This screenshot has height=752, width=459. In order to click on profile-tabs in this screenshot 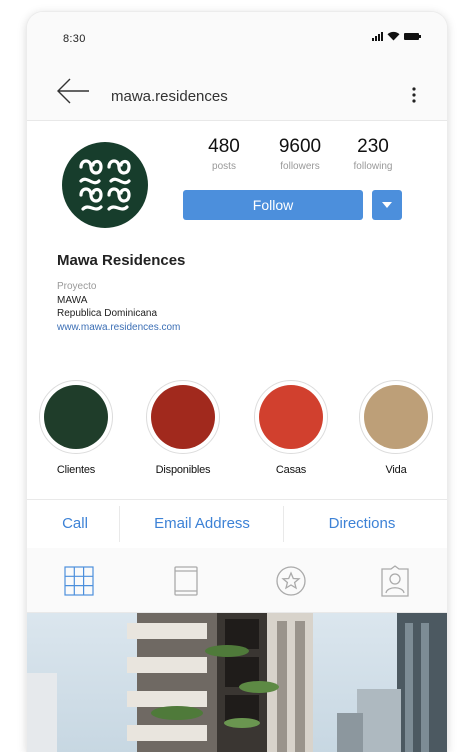, I will do `click(237, 580)`.